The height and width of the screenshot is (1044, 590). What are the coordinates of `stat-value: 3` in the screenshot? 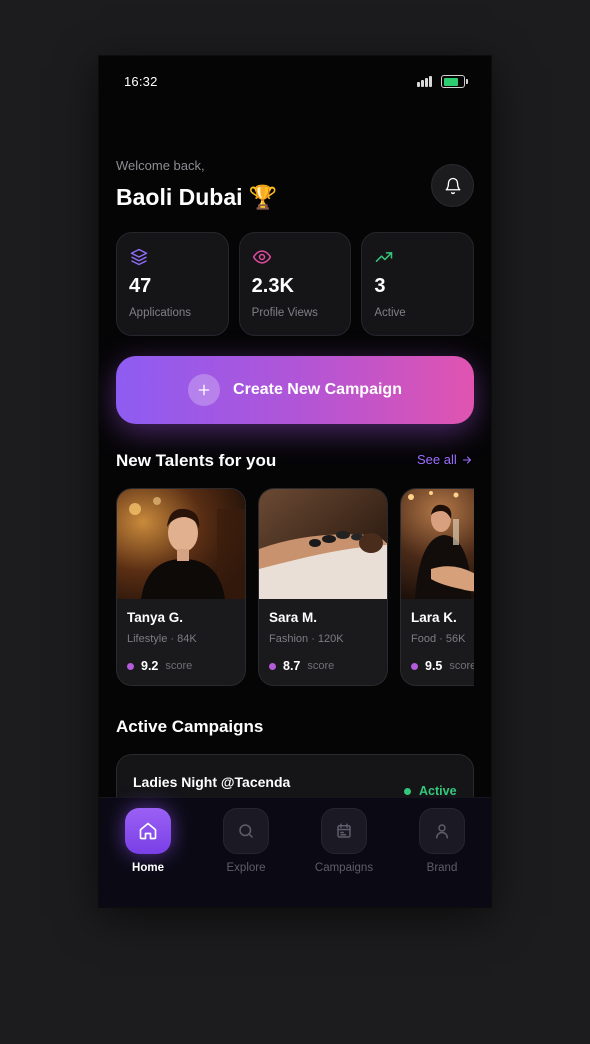 It's located at (380, 286).